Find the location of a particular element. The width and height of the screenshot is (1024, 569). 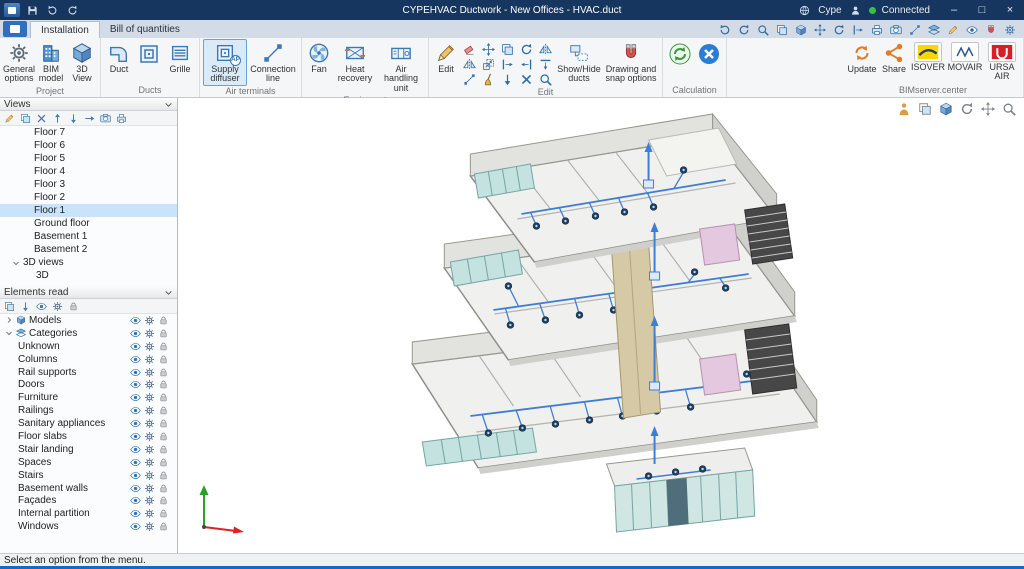

mirror-copy-tool-icon is located at coordinates (545, 49).